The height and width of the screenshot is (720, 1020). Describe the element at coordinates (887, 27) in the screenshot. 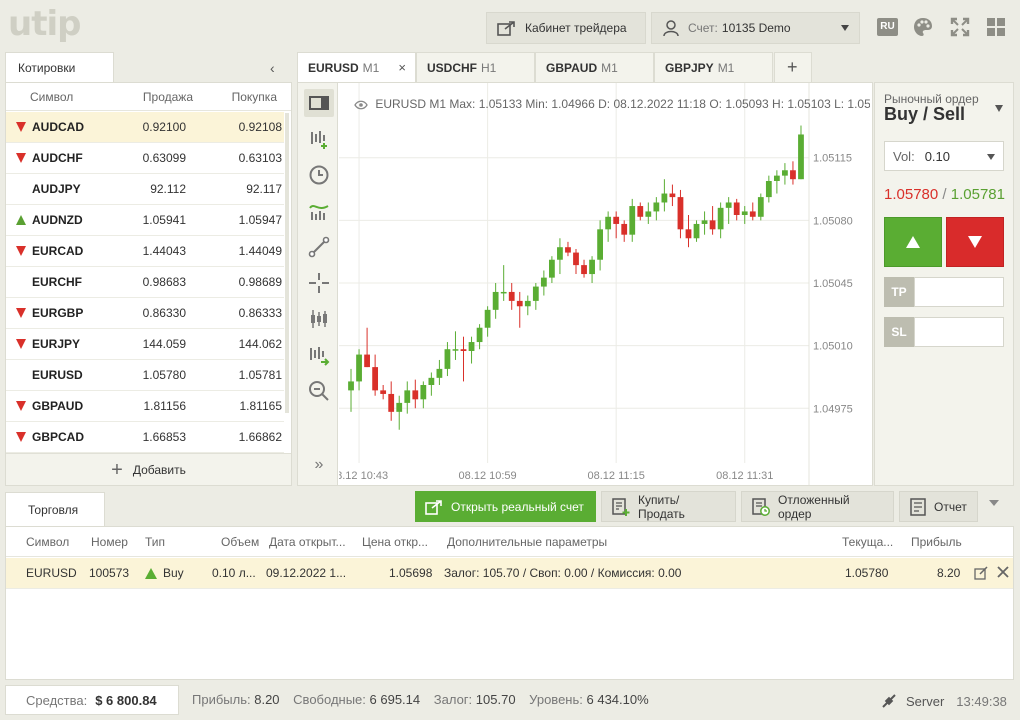

I see `language-button: RU` at that location.